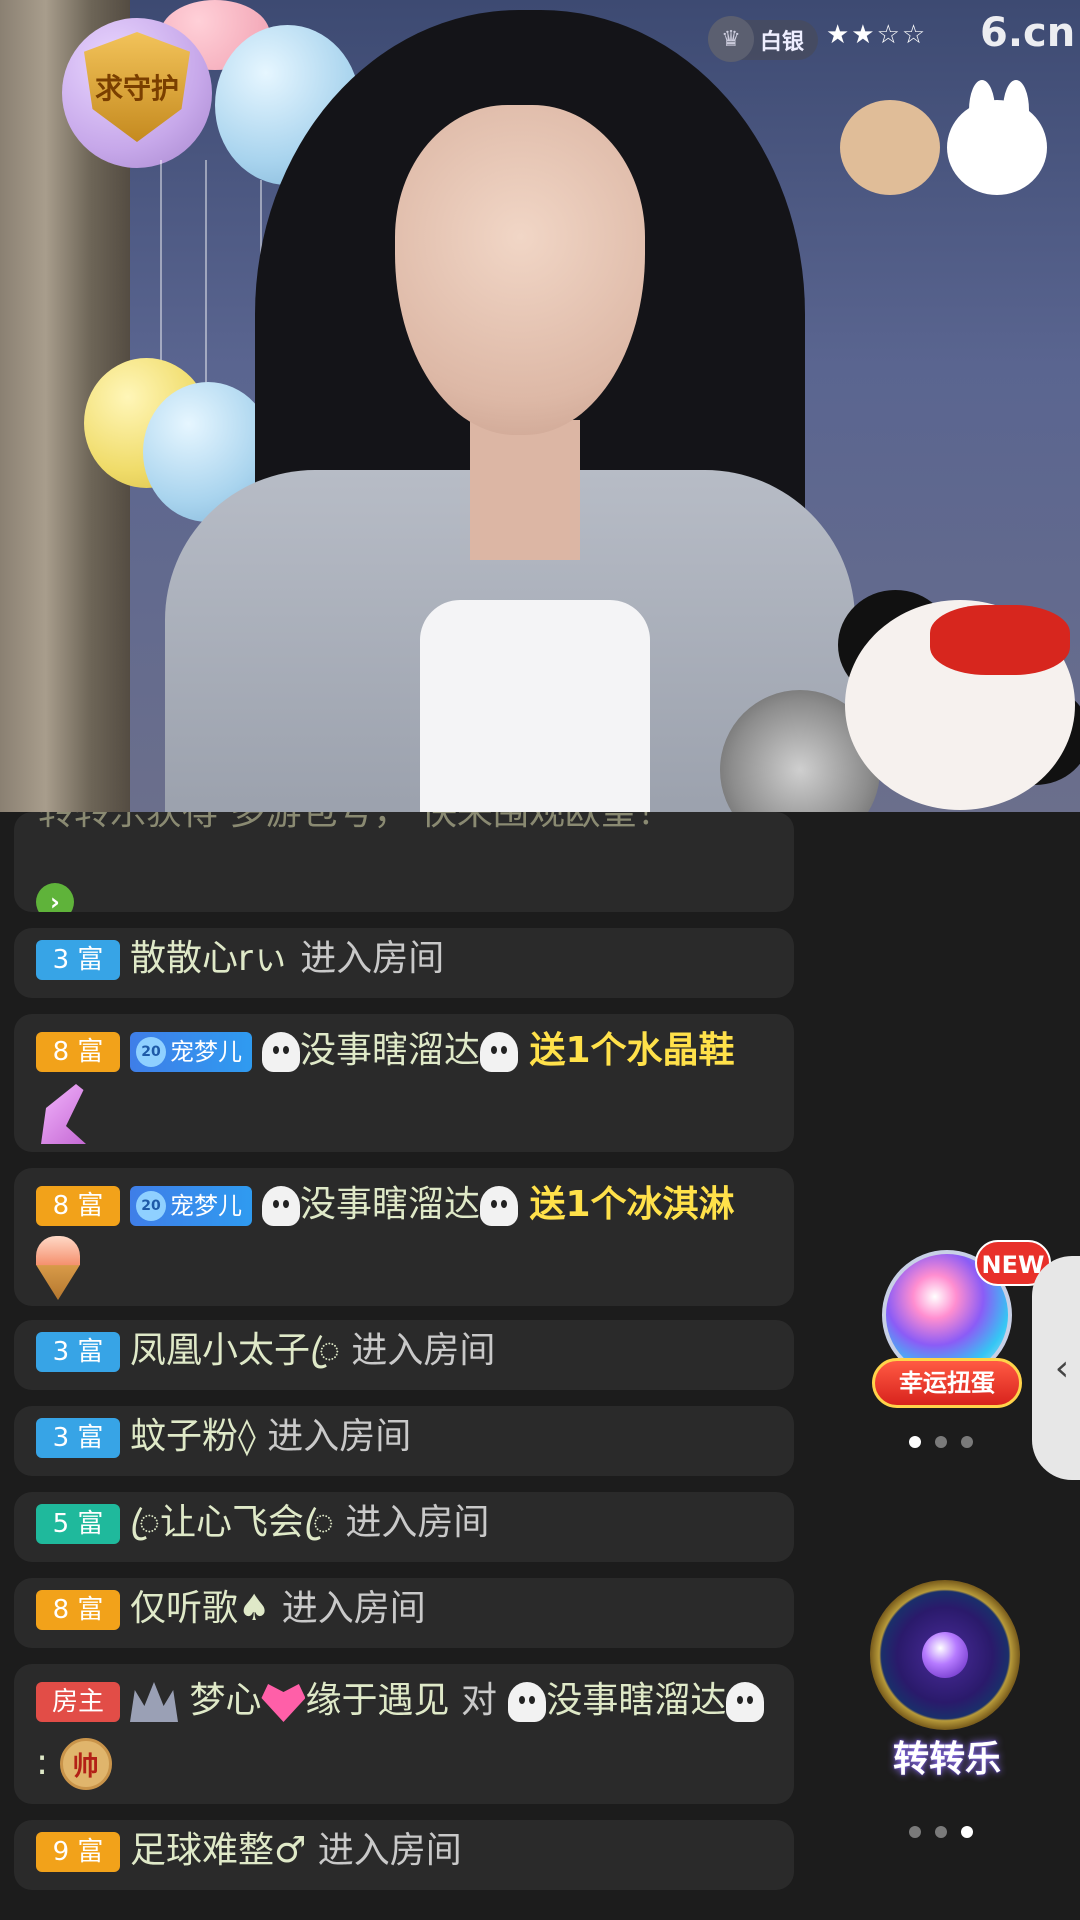 This screenshot has width=1080, height=1920. What do you see at coordinates (209, 958) in the screenshot?
I see `user-name: 散散心rぃ` at bounding box center [209, 958].